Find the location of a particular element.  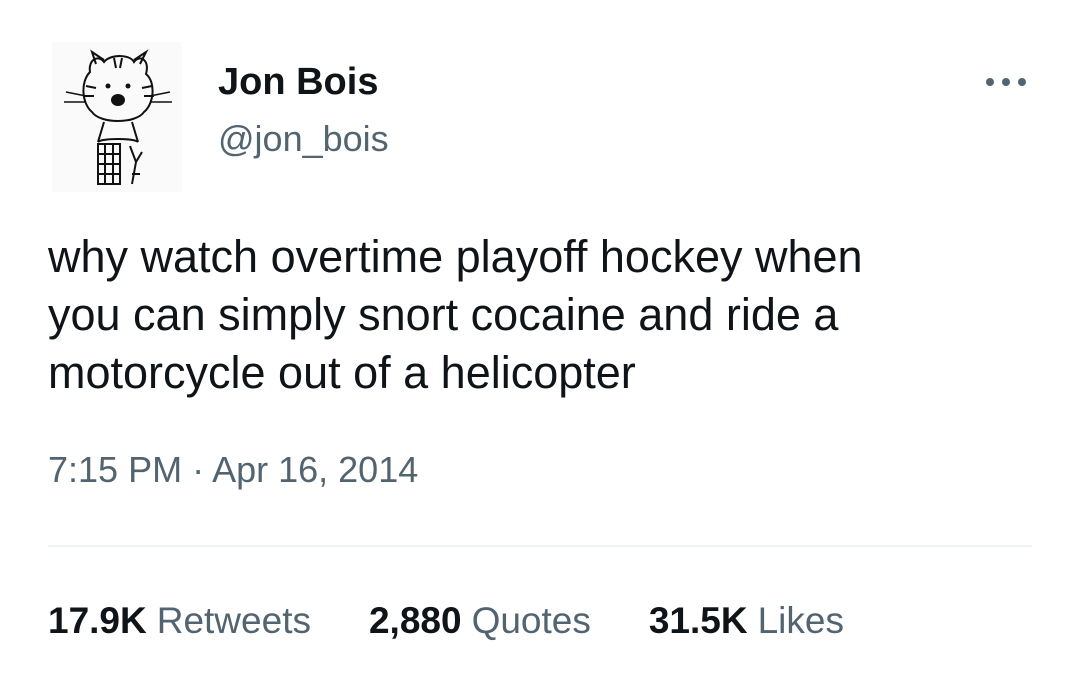

retweets-stat: 17.9K Retweets is located at coordinates (179, 621).